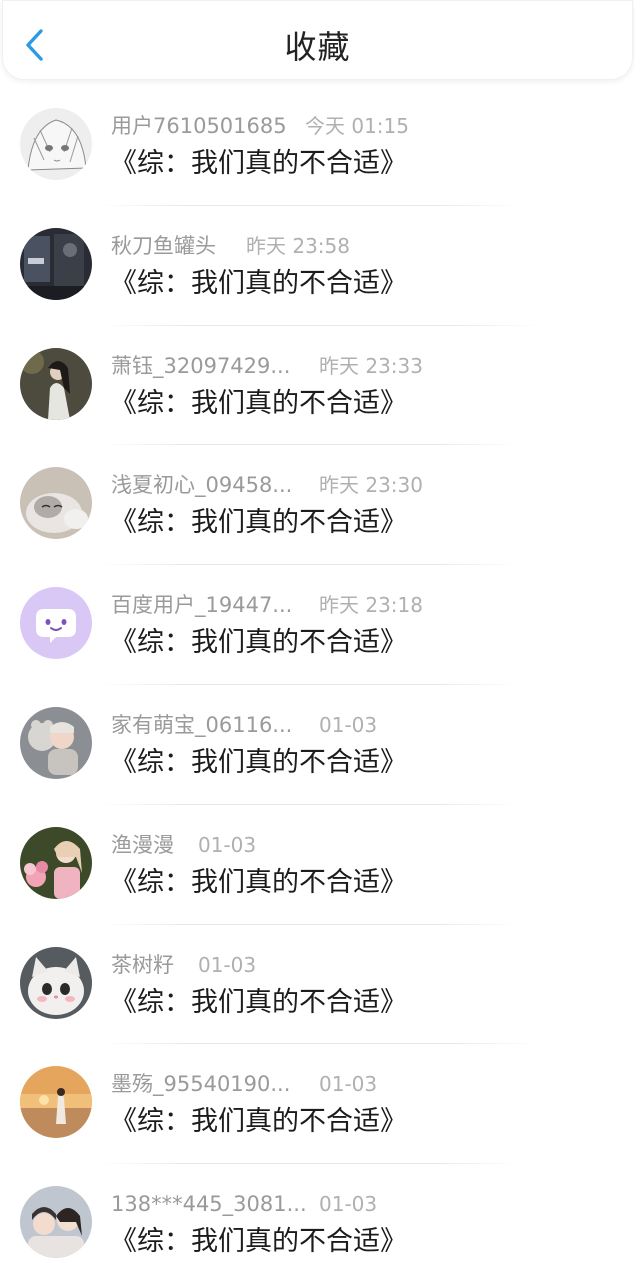 The image size is (635, 1280). I want to click on username: 渔漫漫, so click(142, 845).